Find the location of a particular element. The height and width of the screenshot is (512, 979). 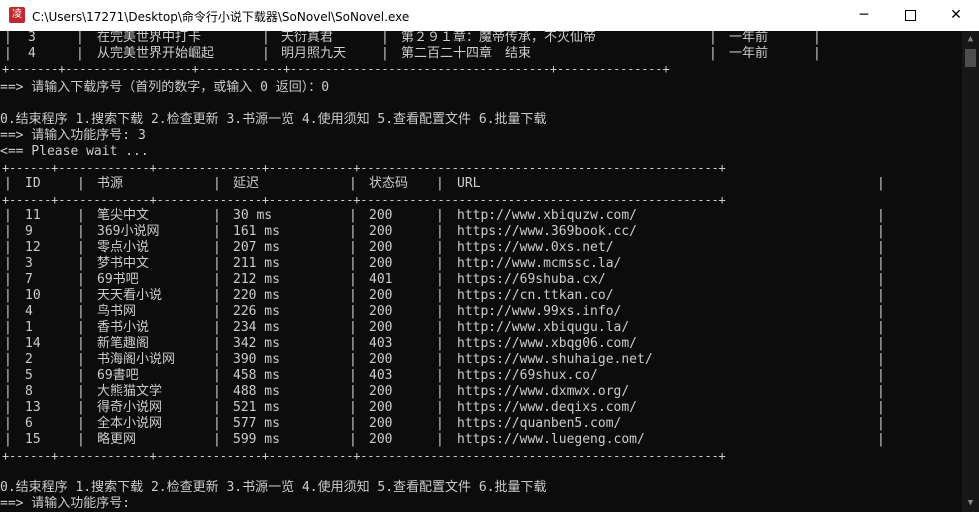

source-id: 3 is located at coordinates (29, 263).